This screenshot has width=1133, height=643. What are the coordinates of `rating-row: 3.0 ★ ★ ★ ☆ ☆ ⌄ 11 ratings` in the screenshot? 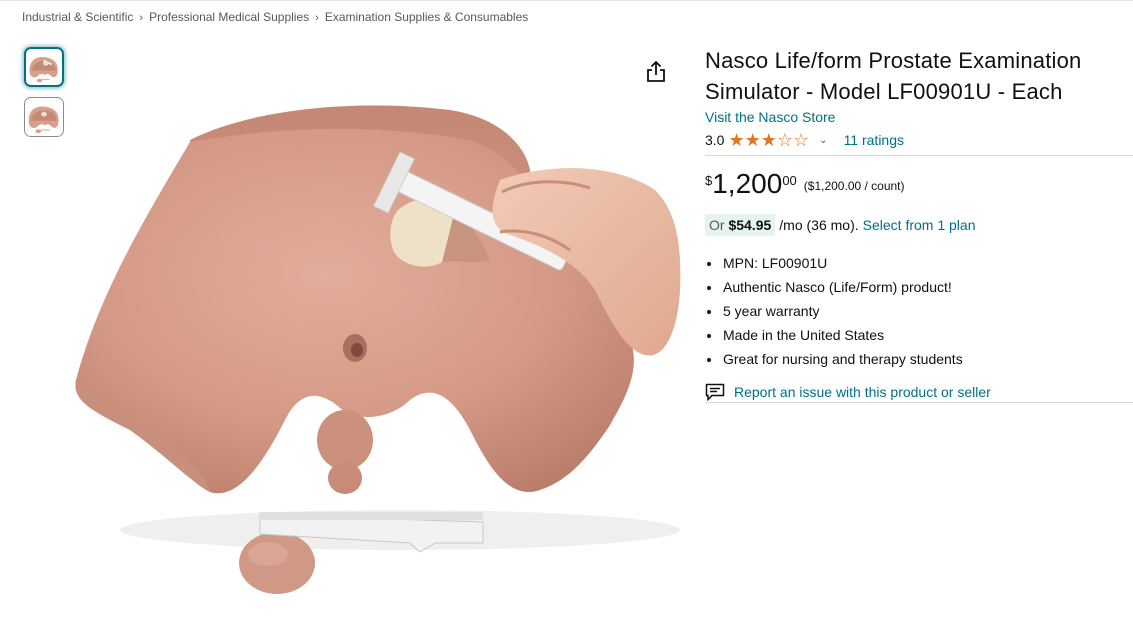 It's located at (919, 140).